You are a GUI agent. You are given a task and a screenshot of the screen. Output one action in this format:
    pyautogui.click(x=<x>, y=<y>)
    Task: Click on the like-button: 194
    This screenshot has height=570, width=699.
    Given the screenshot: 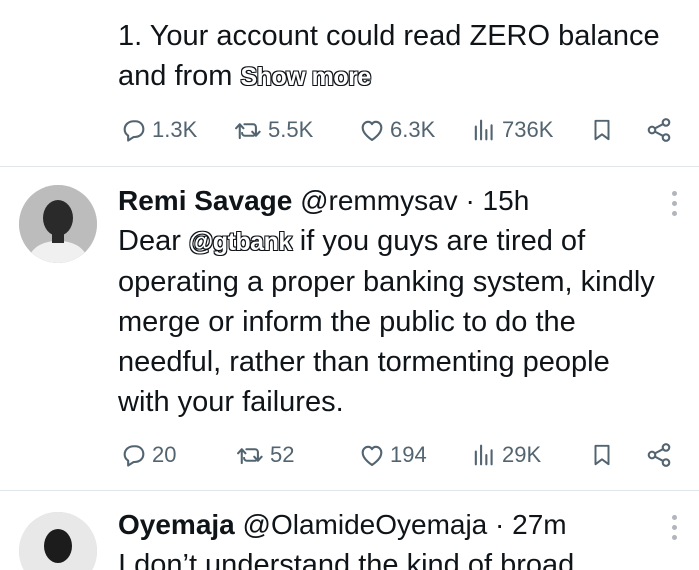 What is the action you would take?
    pyautogui.click(x=392, y=455)
    